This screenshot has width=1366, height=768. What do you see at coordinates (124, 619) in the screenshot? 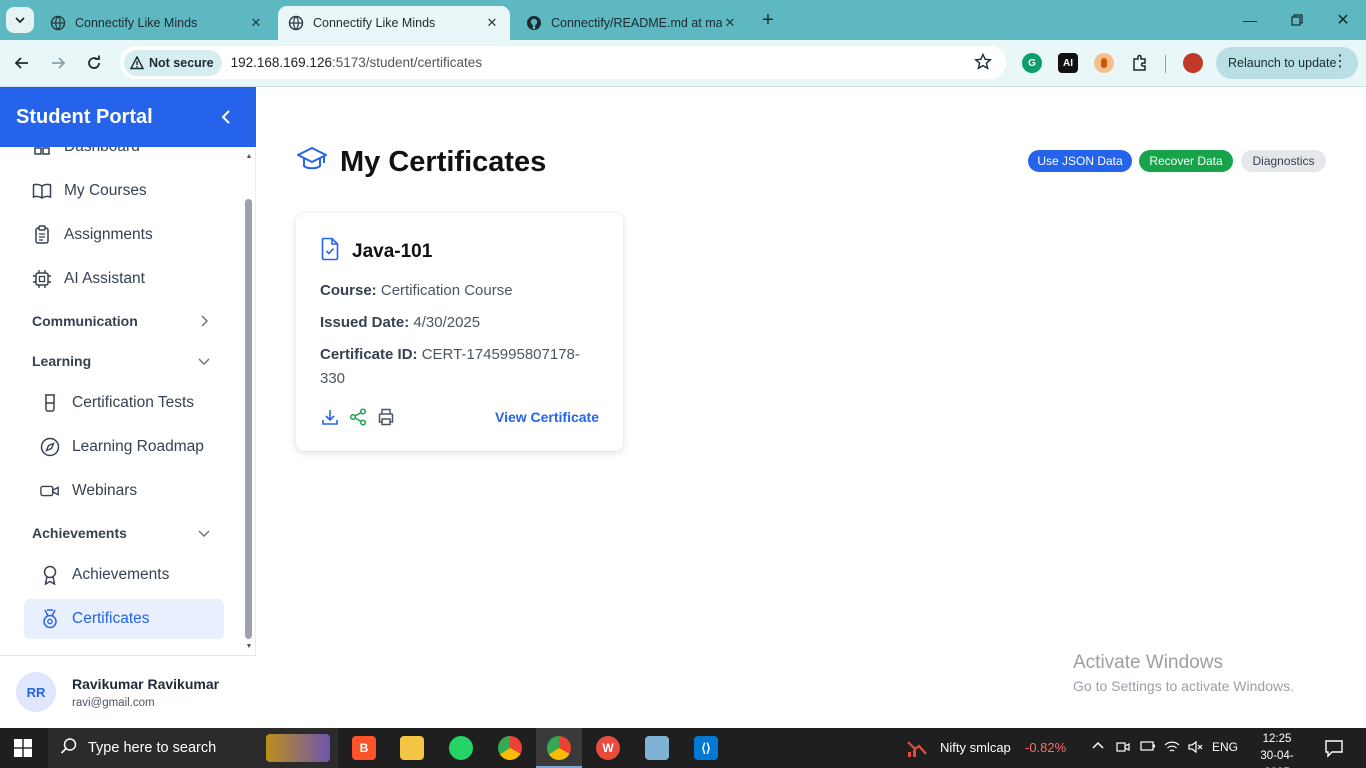
I see `sidebar-item-certificates: Certificates` at bounding box center [124, 619].